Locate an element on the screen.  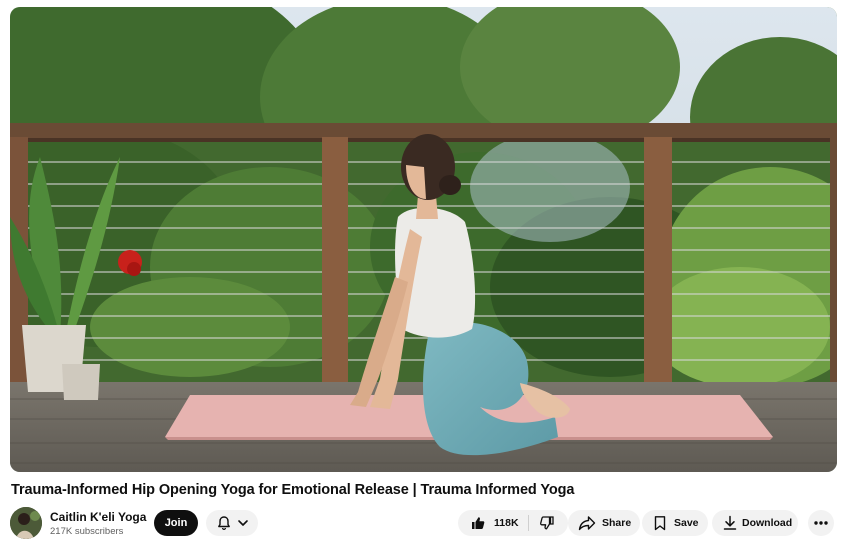
avatar-image is located at coordinates (26, 523).